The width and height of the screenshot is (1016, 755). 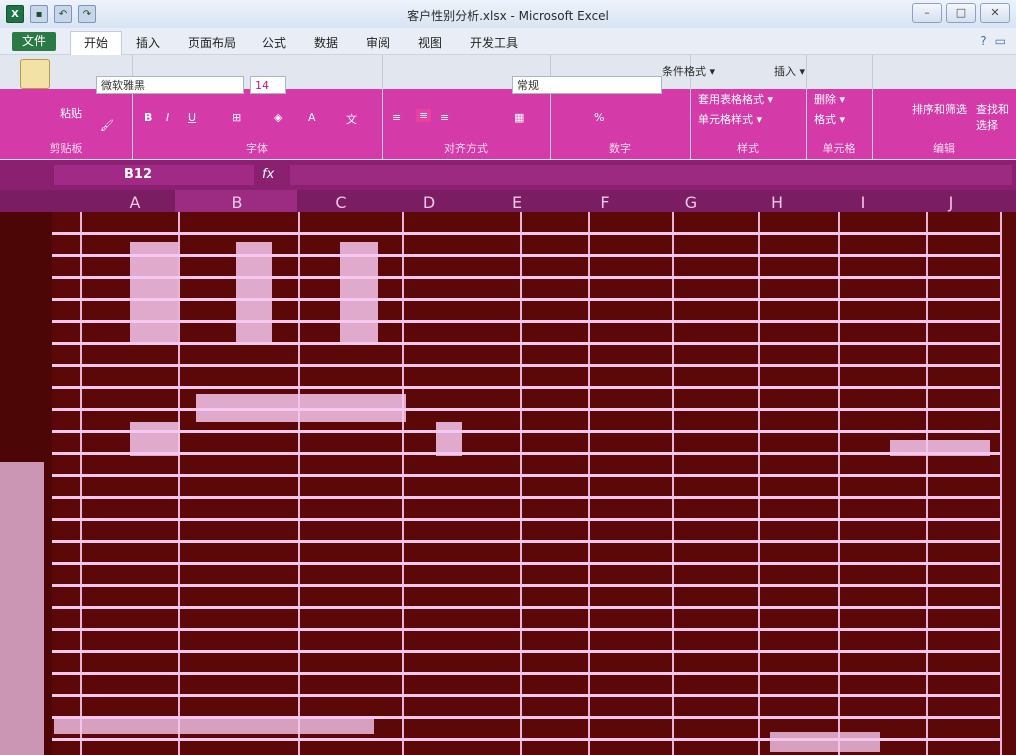 What do you see at coordinates (341, 202) in the screenshot?
I see `column-header-c: C` at bounding box center [341, 202].